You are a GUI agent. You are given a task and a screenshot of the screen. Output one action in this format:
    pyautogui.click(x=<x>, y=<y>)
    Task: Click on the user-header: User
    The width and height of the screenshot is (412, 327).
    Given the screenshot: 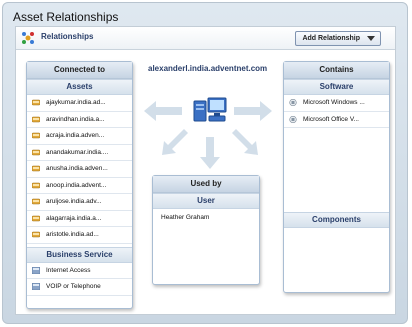 What is the action you would take?
    pyautogui.click(x=206, y=201)
    